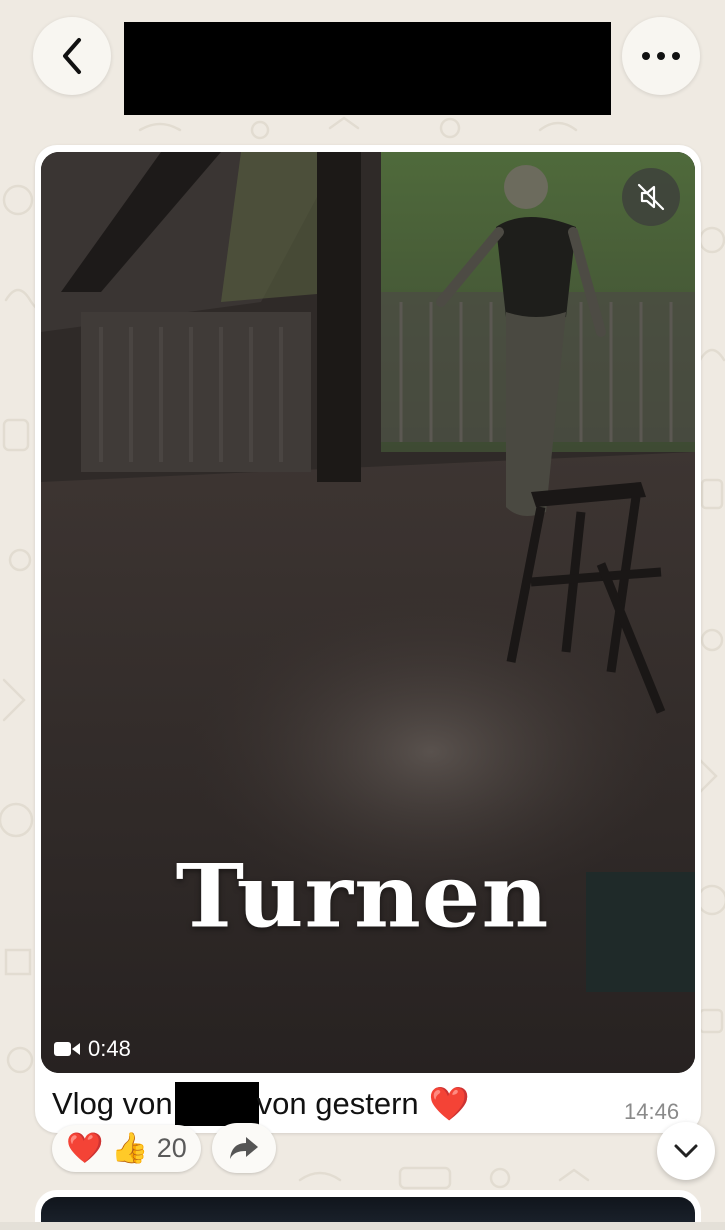 The height and width of the screenshot is (1230, 725). I want to click on video-duration-text: 0:48, so click(109, 1048).